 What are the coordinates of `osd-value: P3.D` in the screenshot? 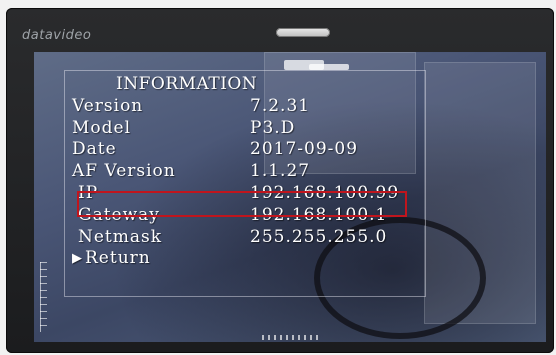 It's located at (273, 127).